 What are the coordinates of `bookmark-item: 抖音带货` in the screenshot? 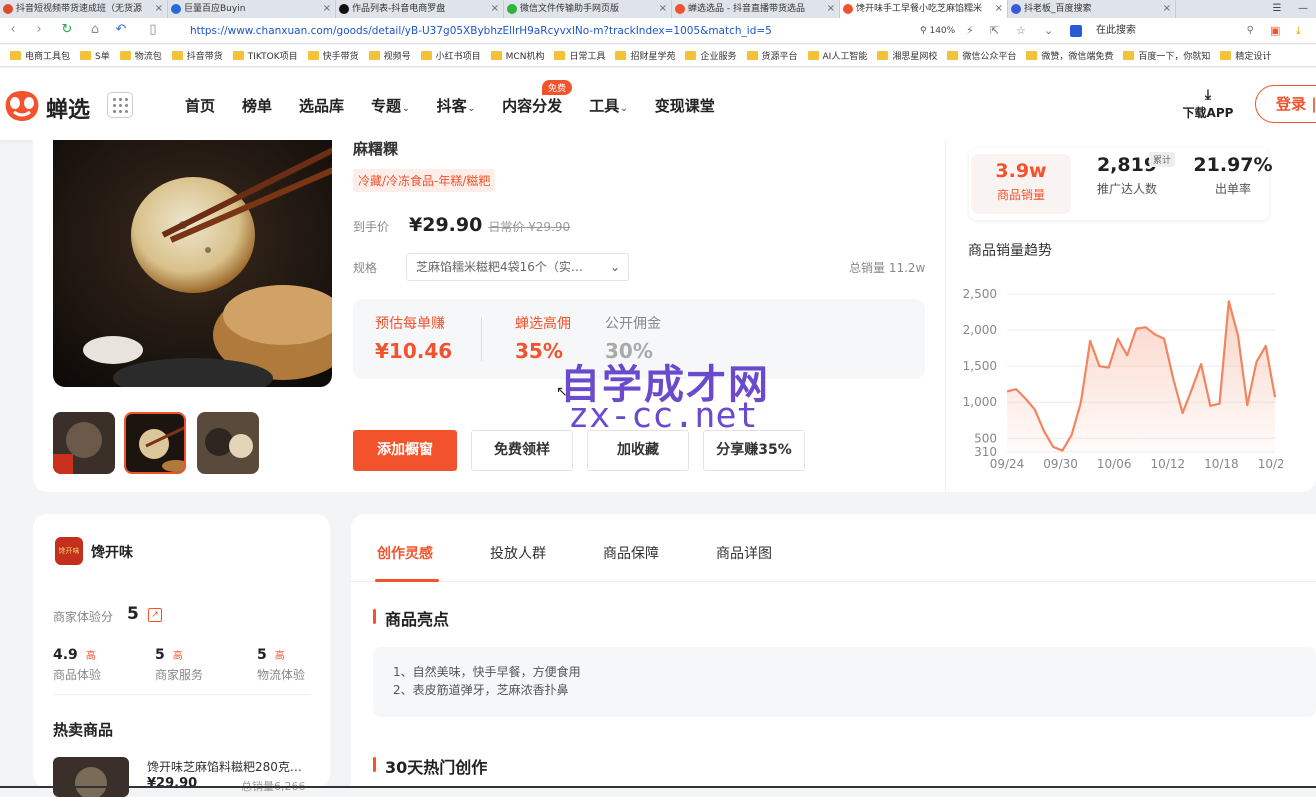 It's located at (197, 55).